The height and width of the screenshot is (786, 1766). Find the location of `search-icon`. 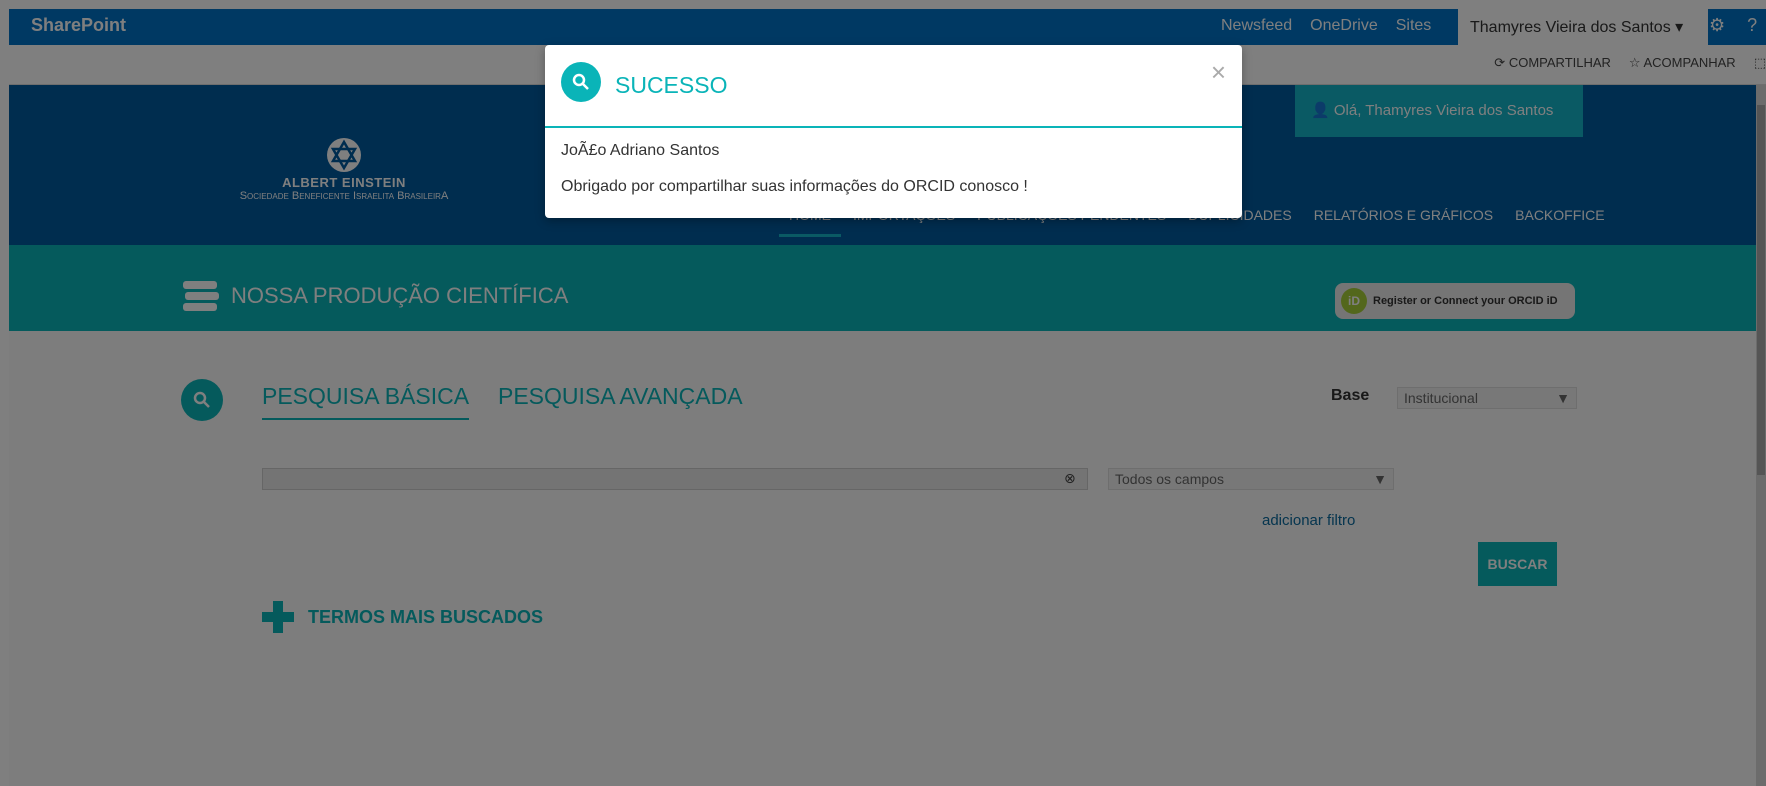

search-icon is located at coordinates (581, 82).